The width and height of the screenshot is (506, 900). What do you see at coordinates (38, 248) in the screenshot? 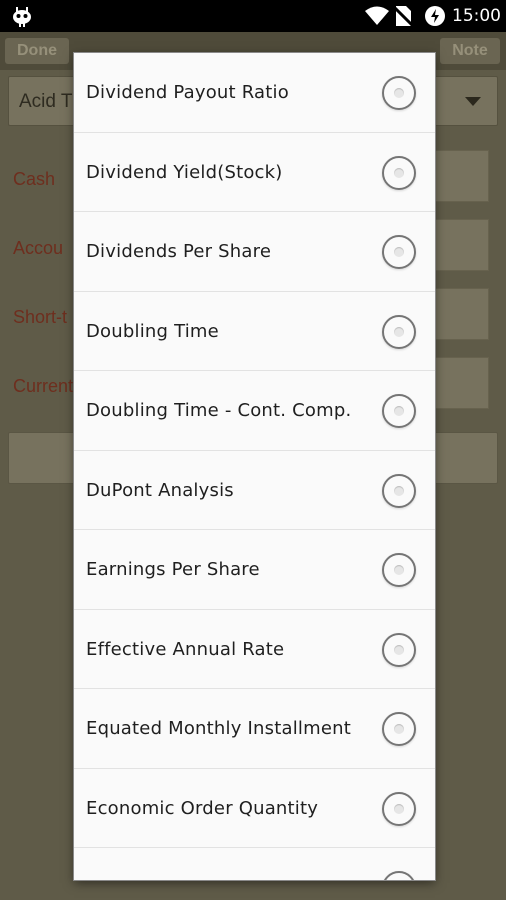
I see `accounts-receivable-label: Accou` at bounding box center [38, 248].